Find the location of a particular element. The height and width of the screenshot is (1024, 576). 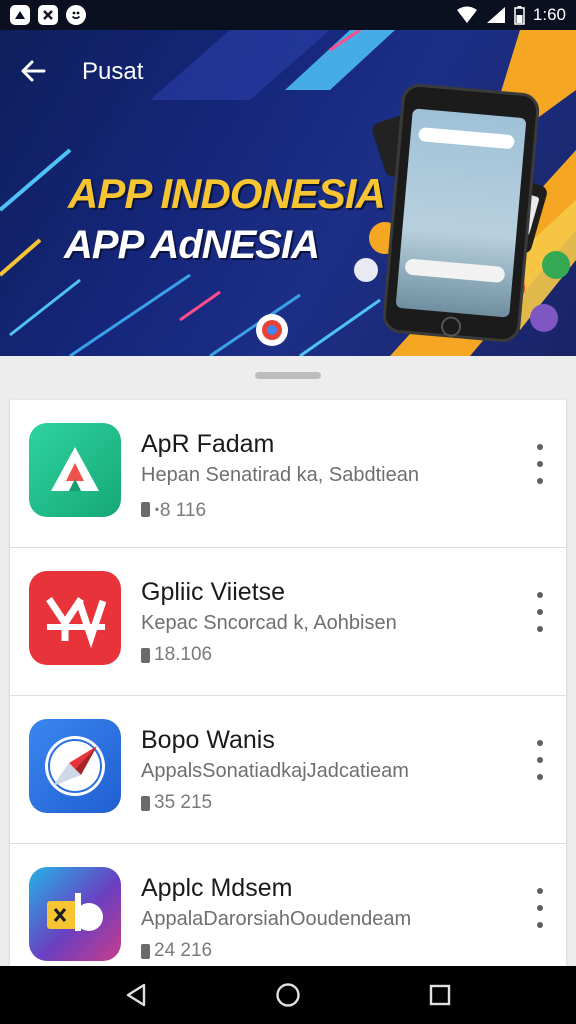

status-bar: 1:60 is located at coordinates (288, 15).